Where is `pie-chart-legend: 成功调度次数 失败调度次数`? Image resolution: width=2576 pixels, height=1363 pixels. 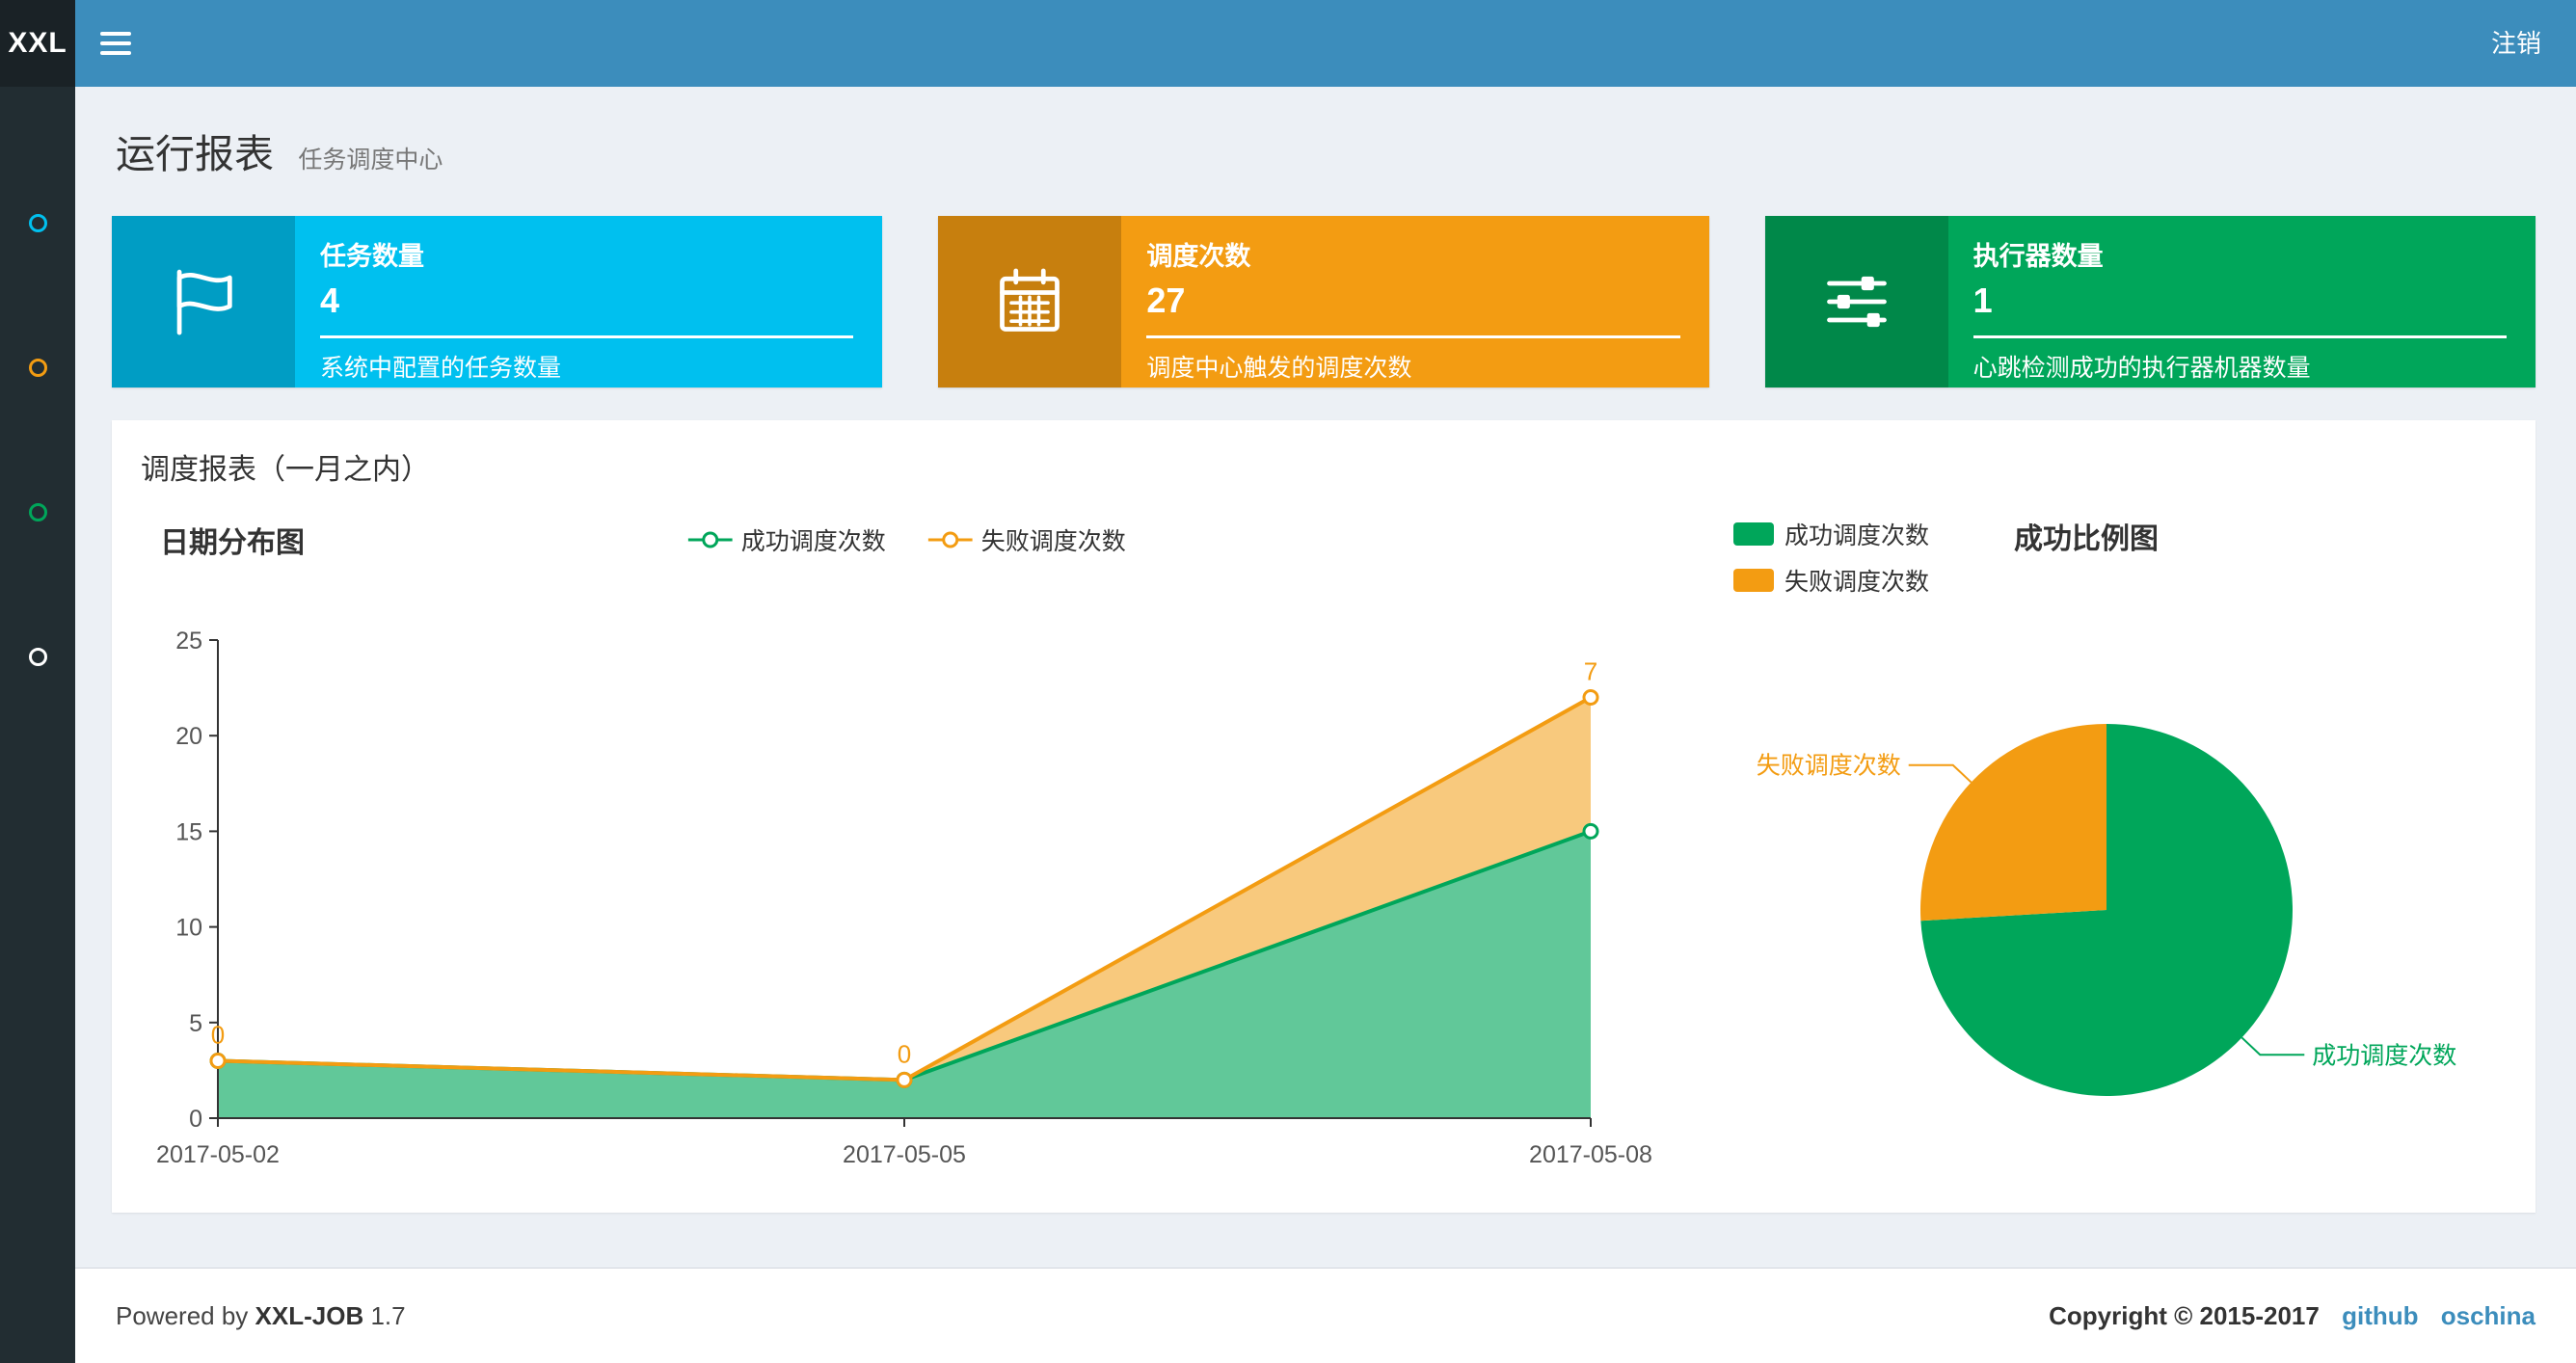
pie-chart-legend: 成功调度次数 失败调度次数 is located at coordinates (1831, 557).